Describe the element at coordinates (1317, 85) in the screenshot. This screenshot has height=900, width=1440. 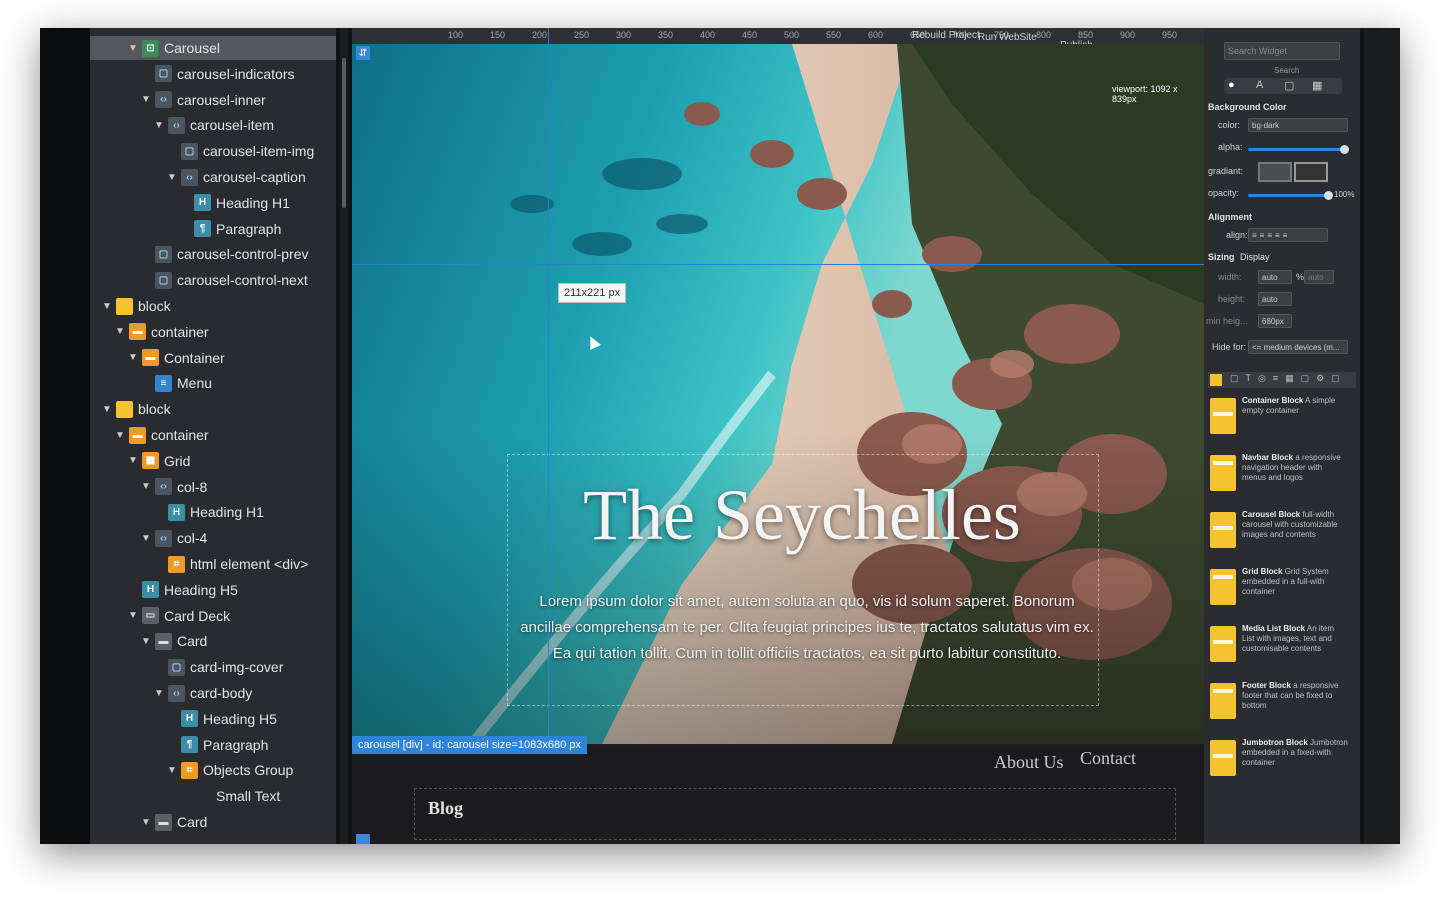
I see `layout-tab-icon: ▦` at that location.